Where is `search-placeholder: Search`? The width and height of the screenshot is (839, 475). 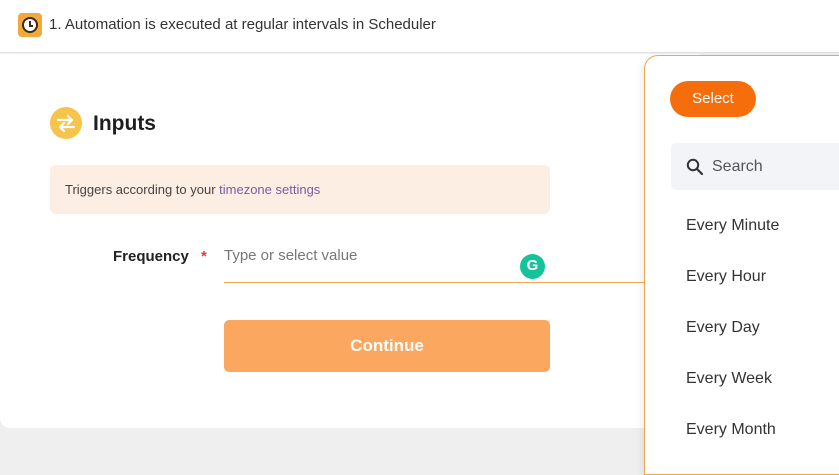
search-placeholder: Search is located at coordinates (737, 166).